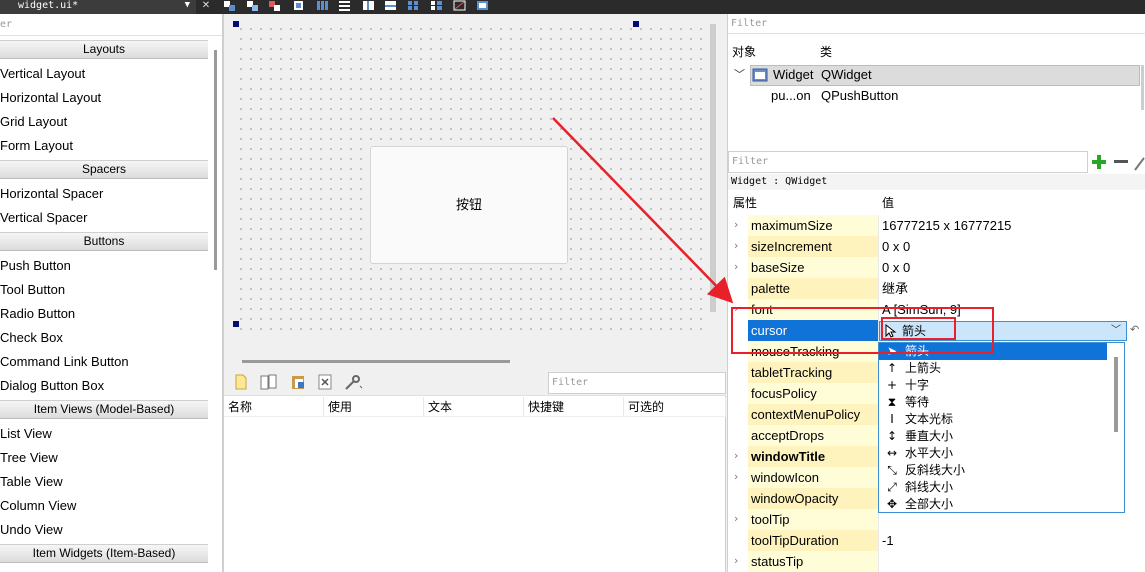 The width and height of the screenshot is (1145, 572). Describe the element at coordinates (413, 5) in the screenshot. I see `layout-grid-icon` at that location.